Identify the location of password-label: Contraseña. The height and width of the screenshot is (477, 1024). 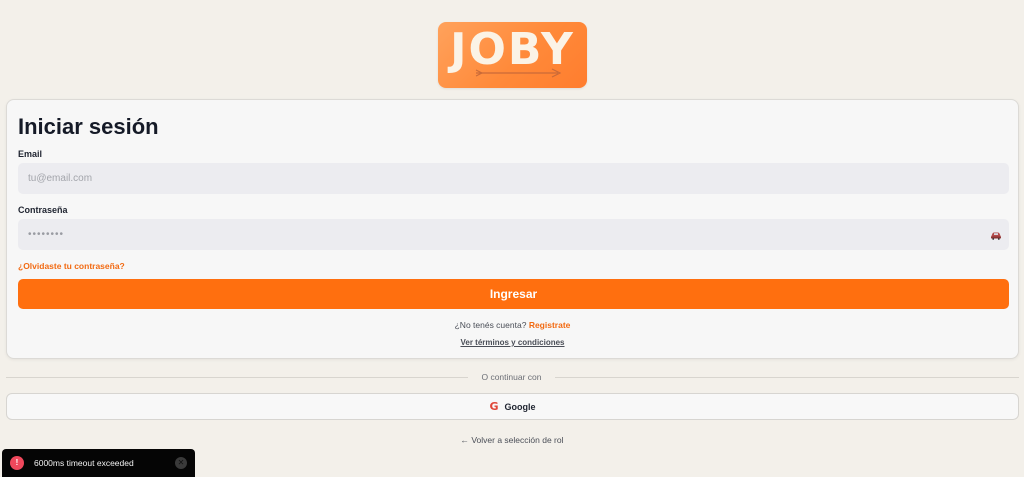
(43, 210).